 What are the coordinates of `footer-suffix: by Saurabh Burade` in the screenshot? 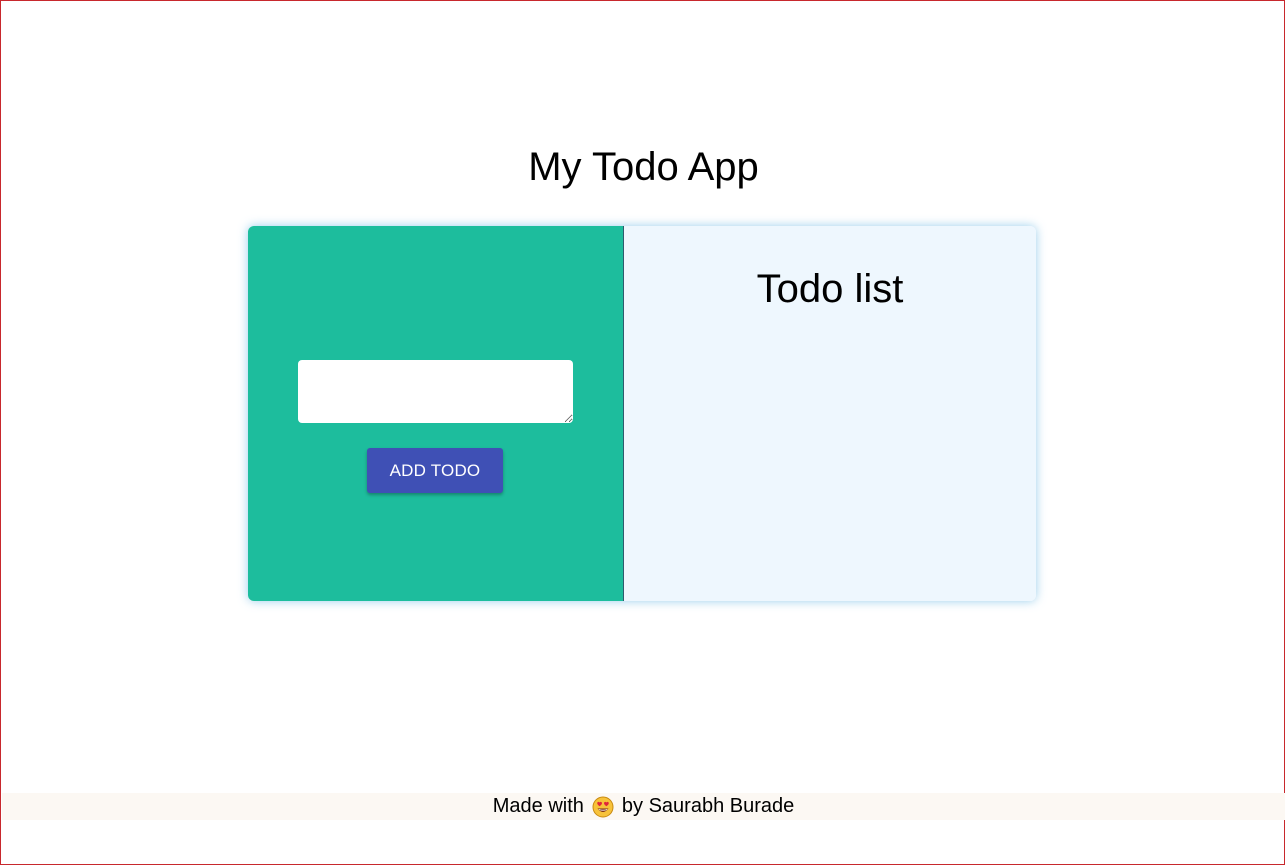 It's located at (708, 806).